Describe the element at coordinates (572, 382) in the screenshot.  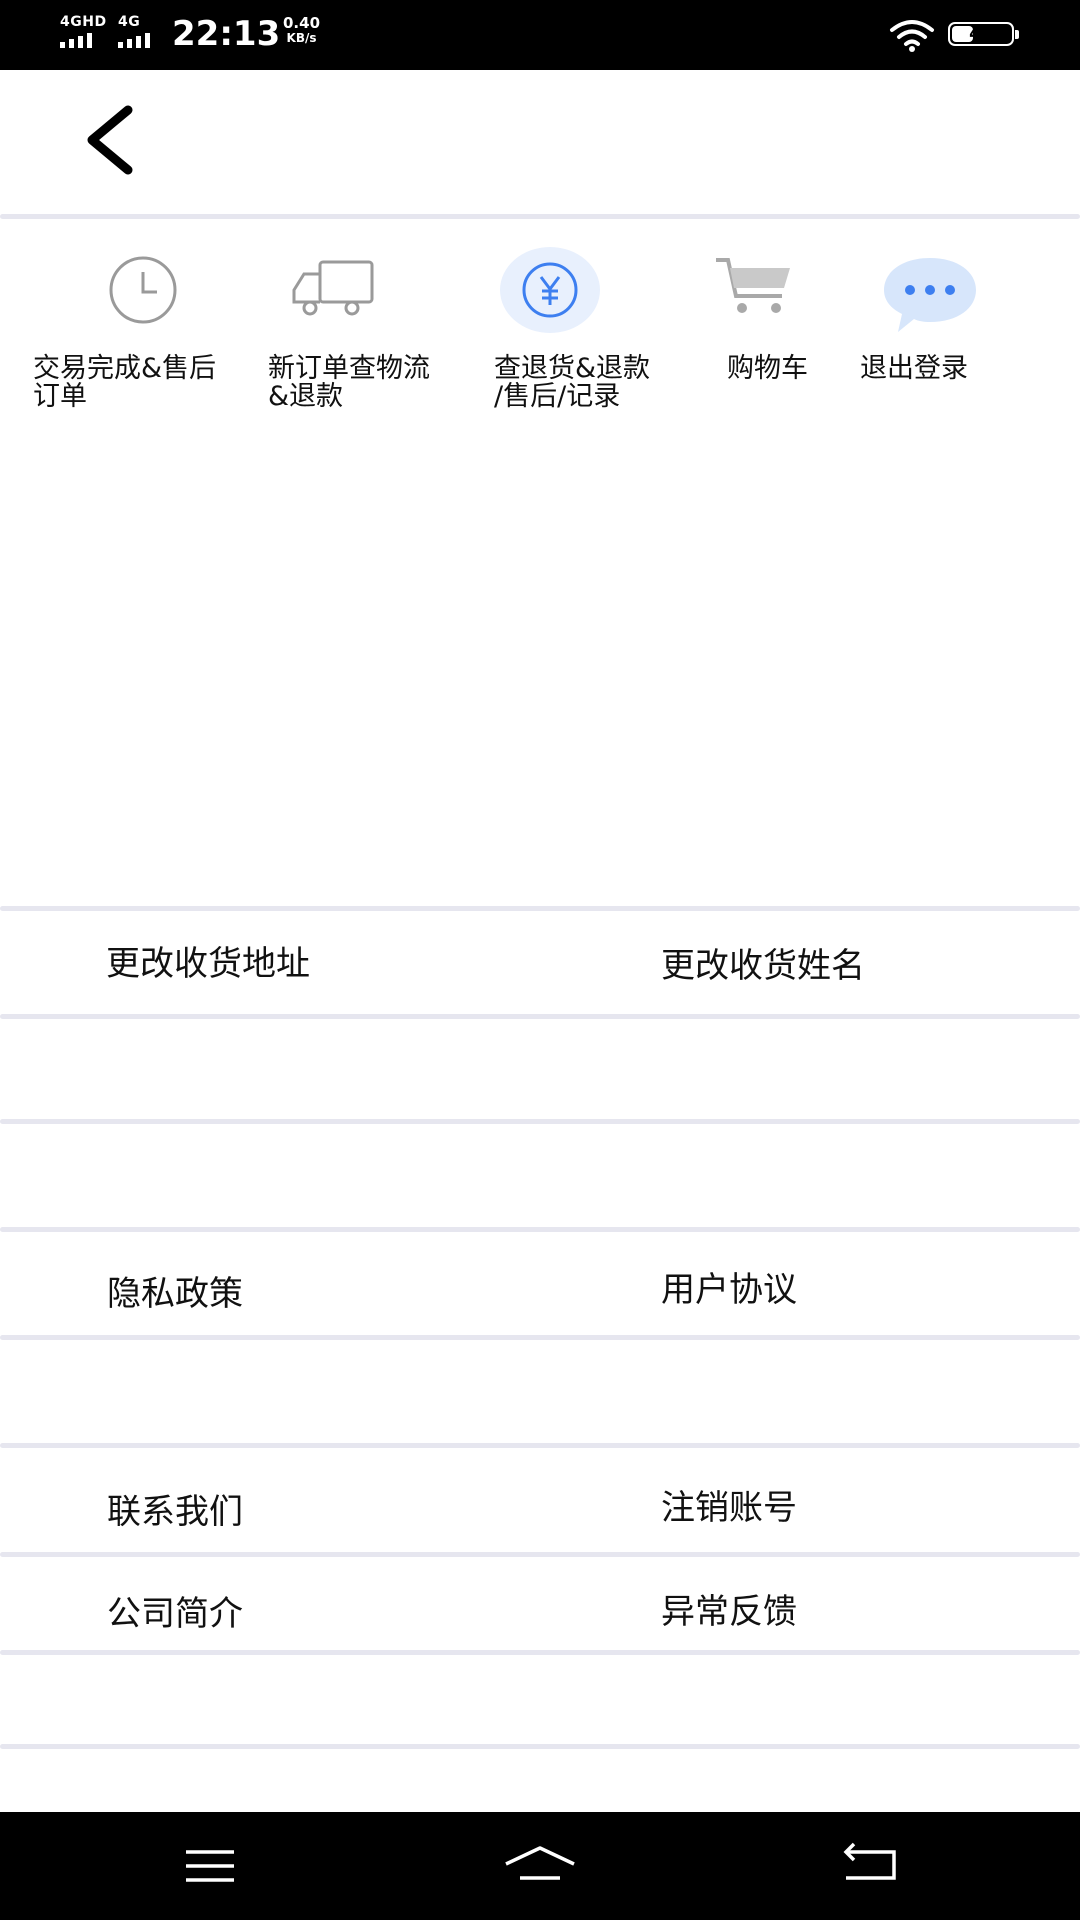
I see `quick-action-label: 查退货&退款 /售后/记录` at that location.